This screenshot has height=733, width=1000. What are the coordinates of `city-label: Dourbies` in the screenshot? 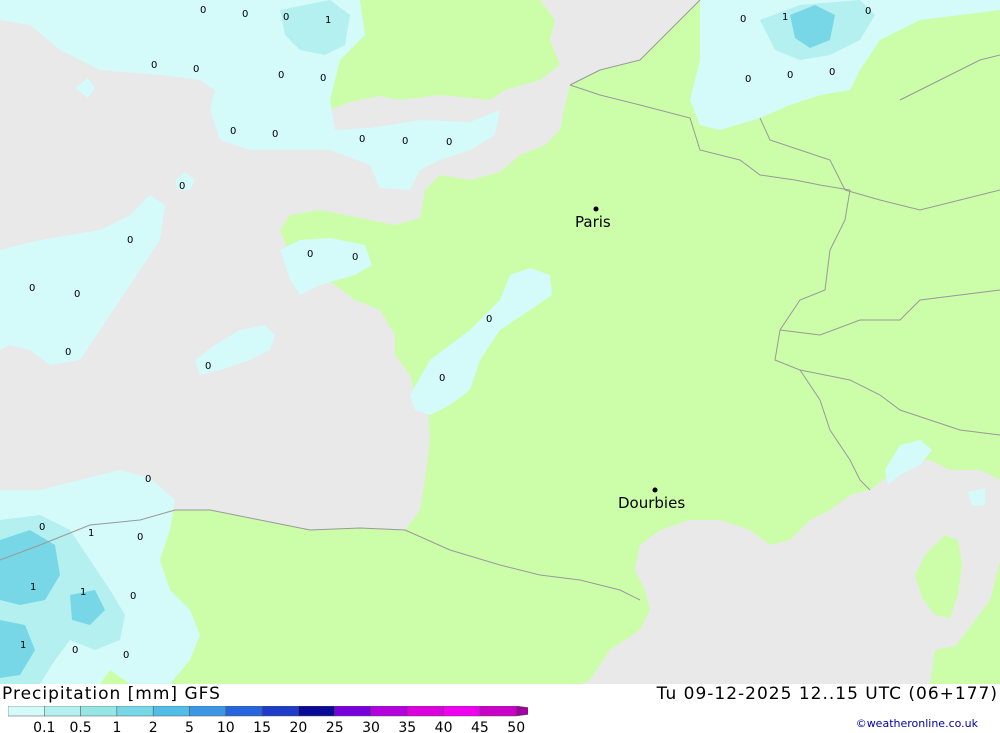 It's located at (651, 503).